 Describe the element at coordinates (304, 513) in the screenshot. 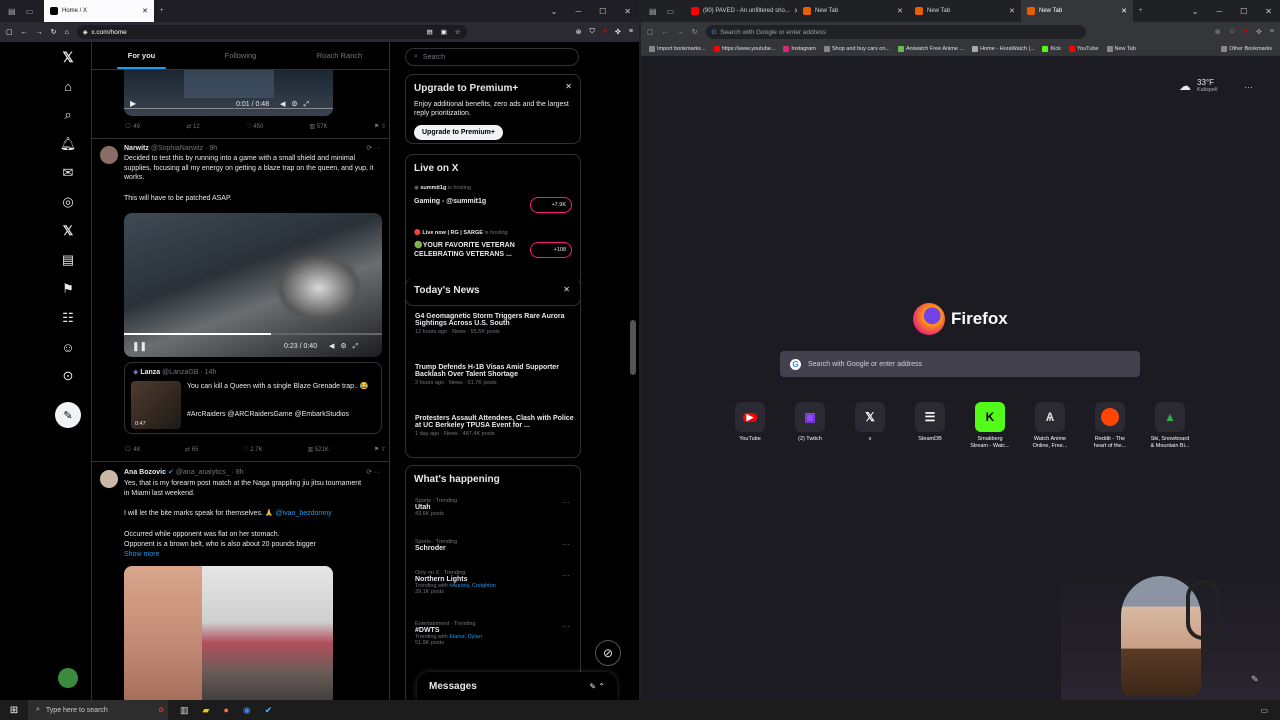

I see `mention-link: @ivan_bezdomny` at that location.